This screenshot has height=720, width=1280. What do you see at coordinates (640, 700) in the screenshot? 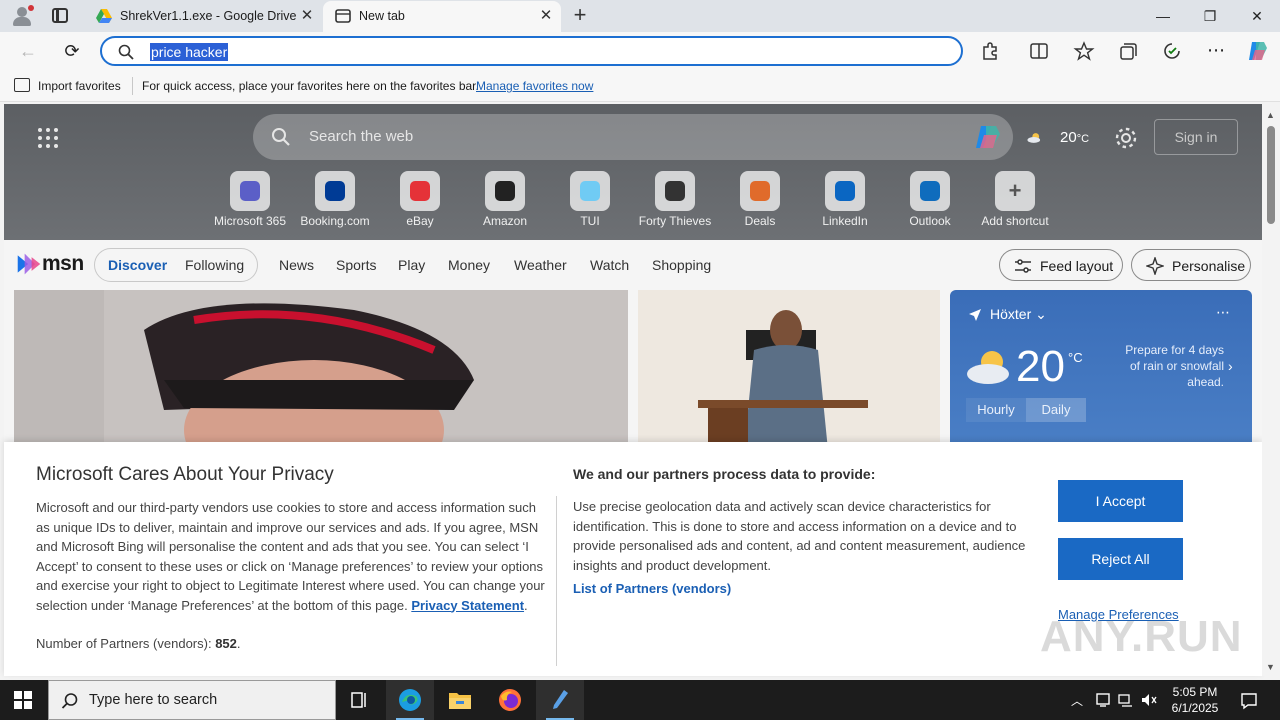
I see `windows-taskbar: Type here to search ︿ 5:05 PM 6/1/2025` at bounding box center [640, 700].